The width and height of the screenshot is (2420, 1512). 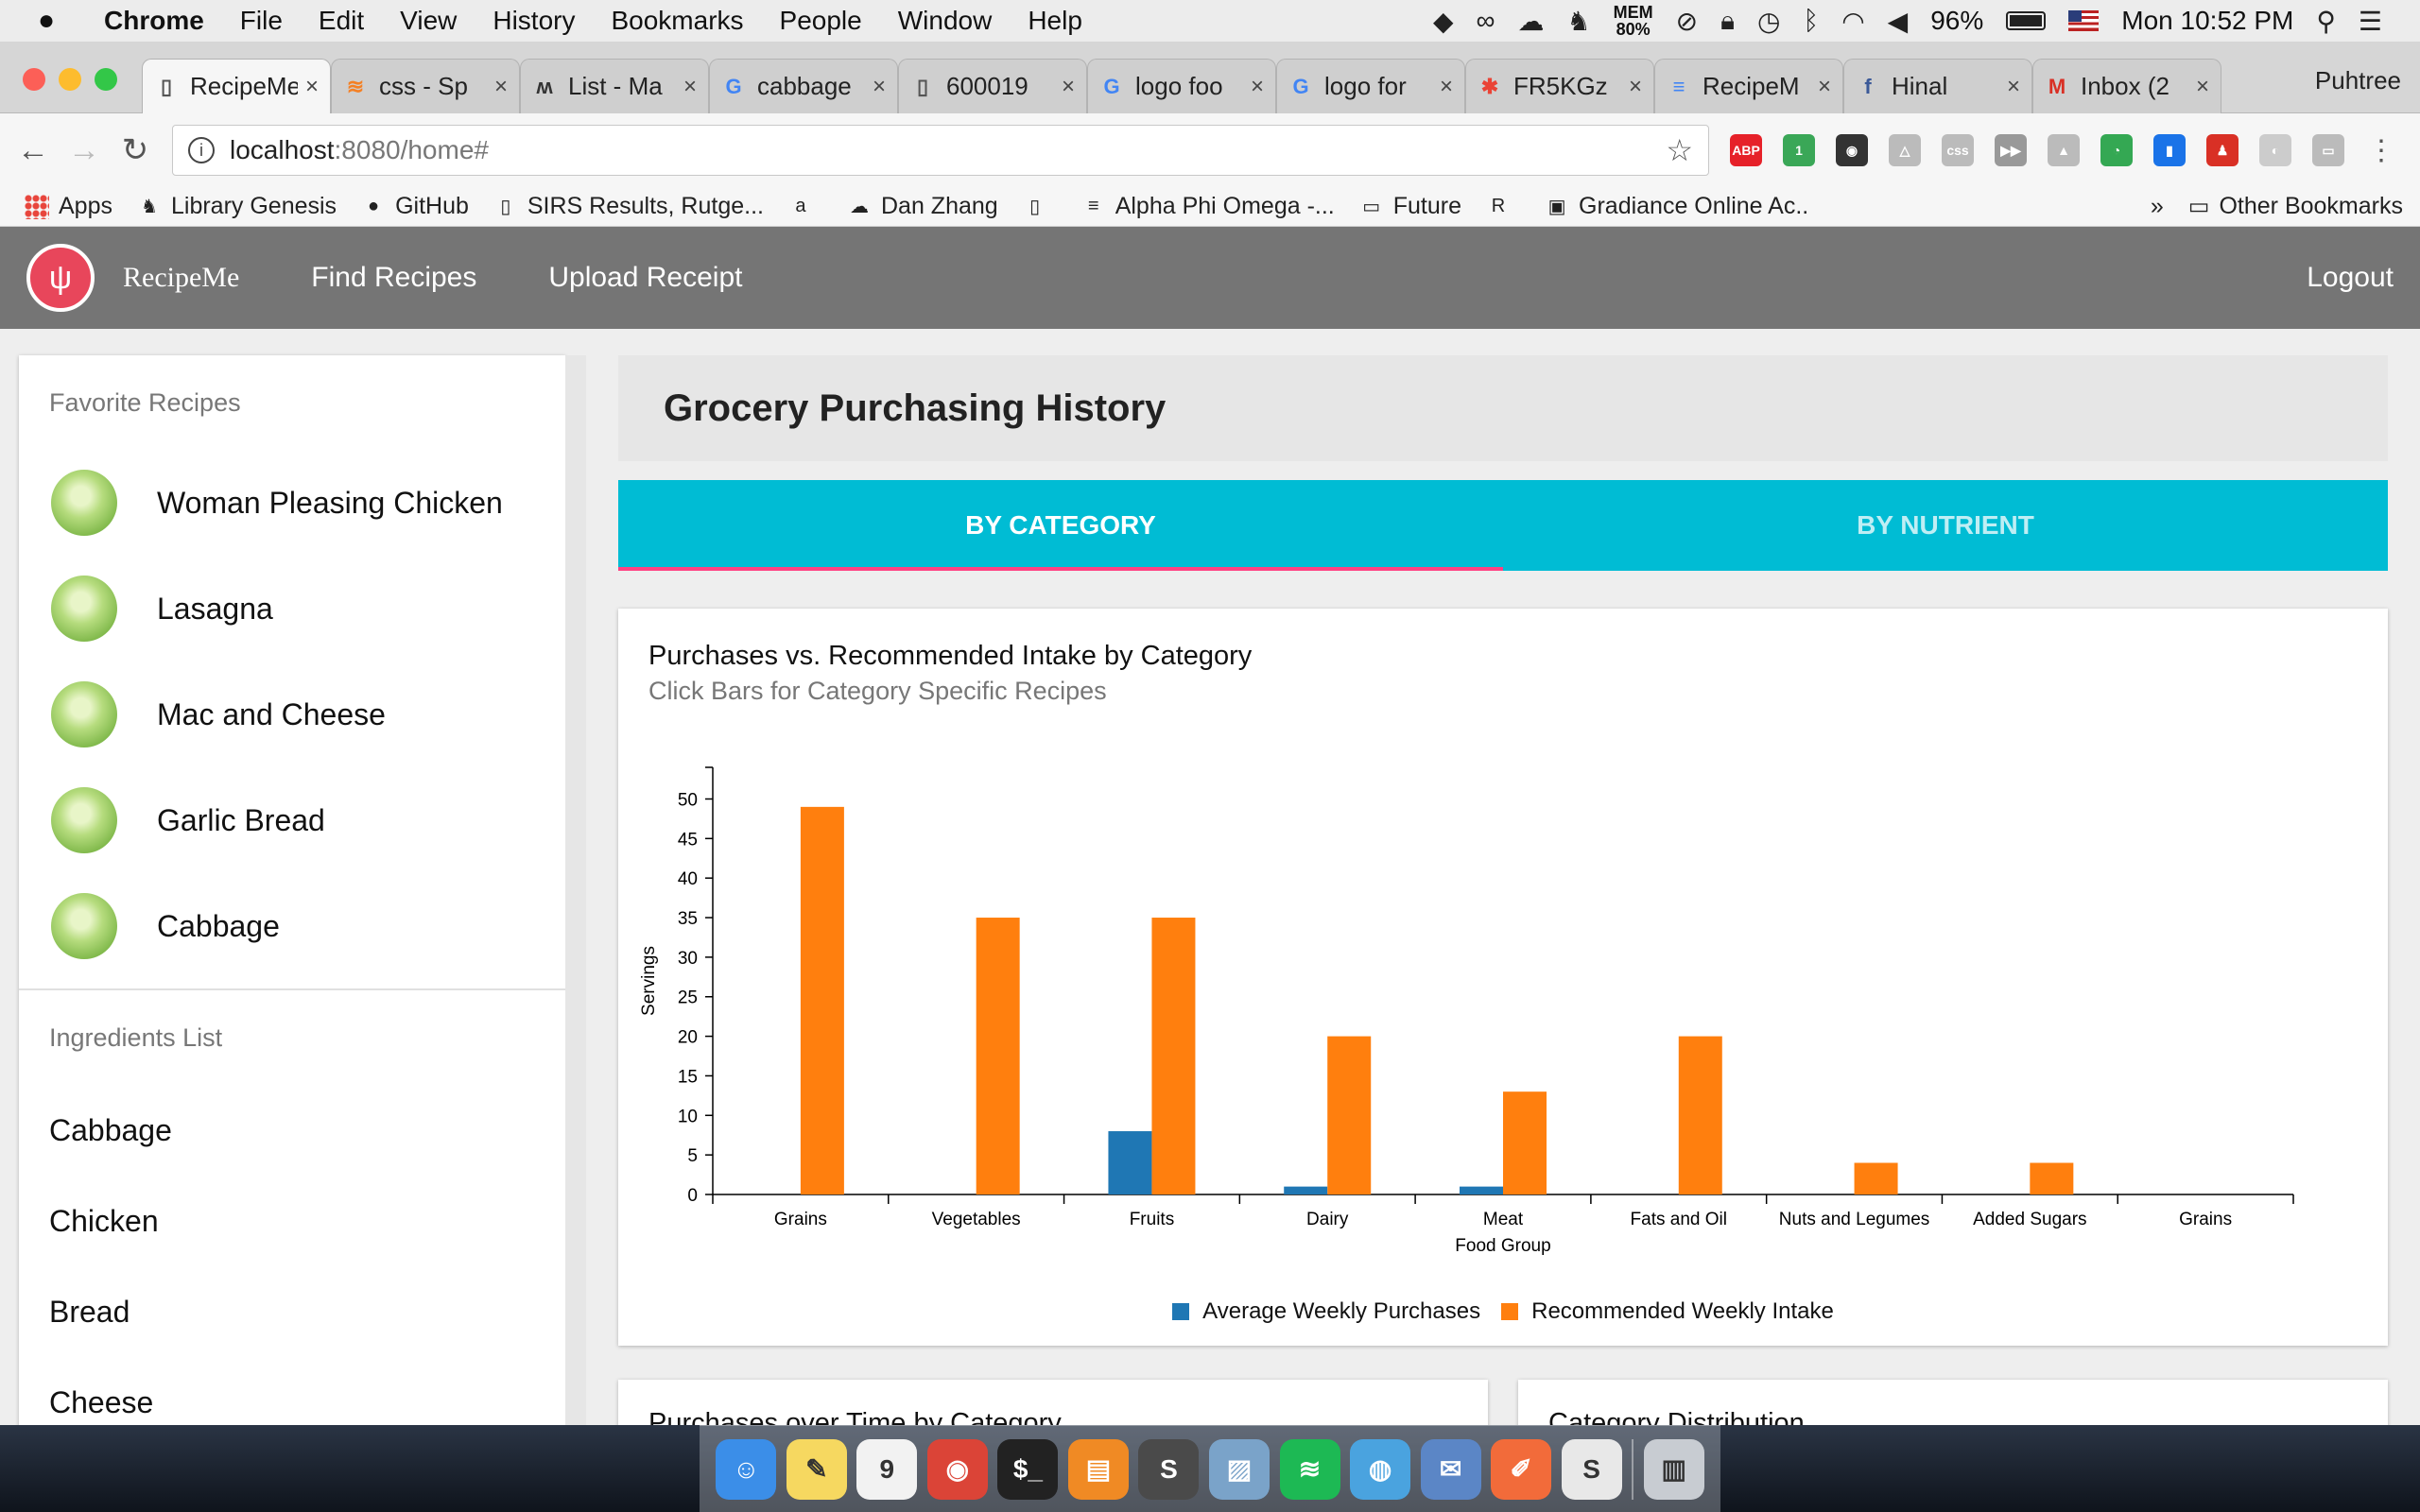 What do you see at coordinates (135, 150) in the screenshot?
I see `reload-icon: ↻` at bounding box center [135, 150].